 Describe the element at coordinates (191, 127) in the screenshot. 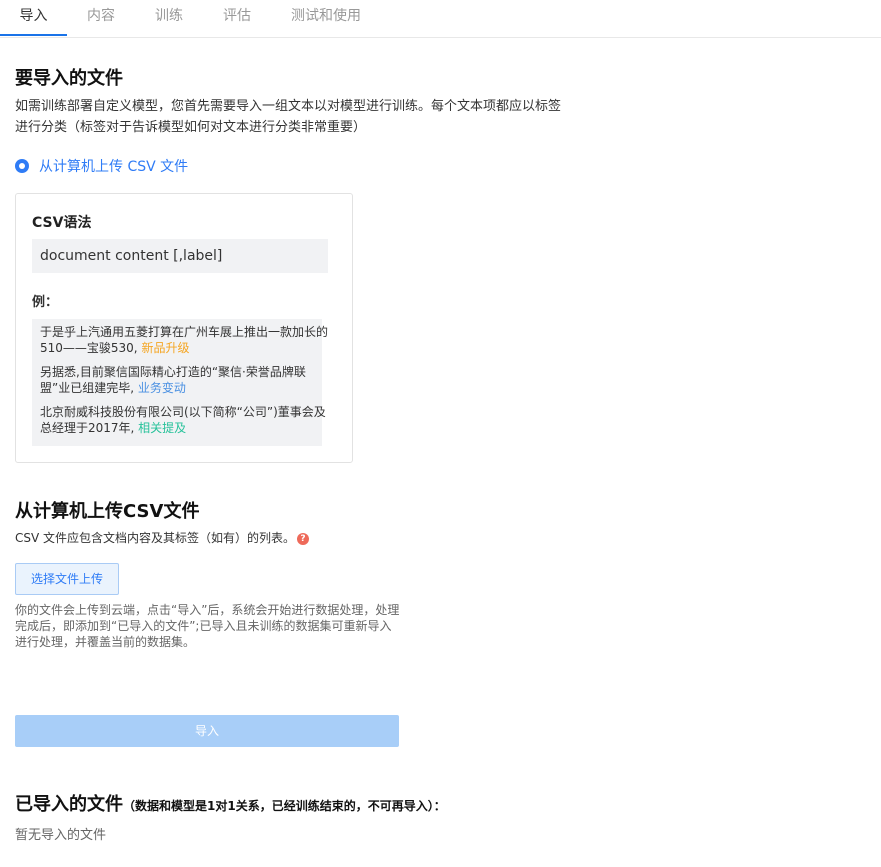

I see `import-description-line2: 进行分类（标签对于告诉模型如何对文本进行分类非常重要）` at that location.